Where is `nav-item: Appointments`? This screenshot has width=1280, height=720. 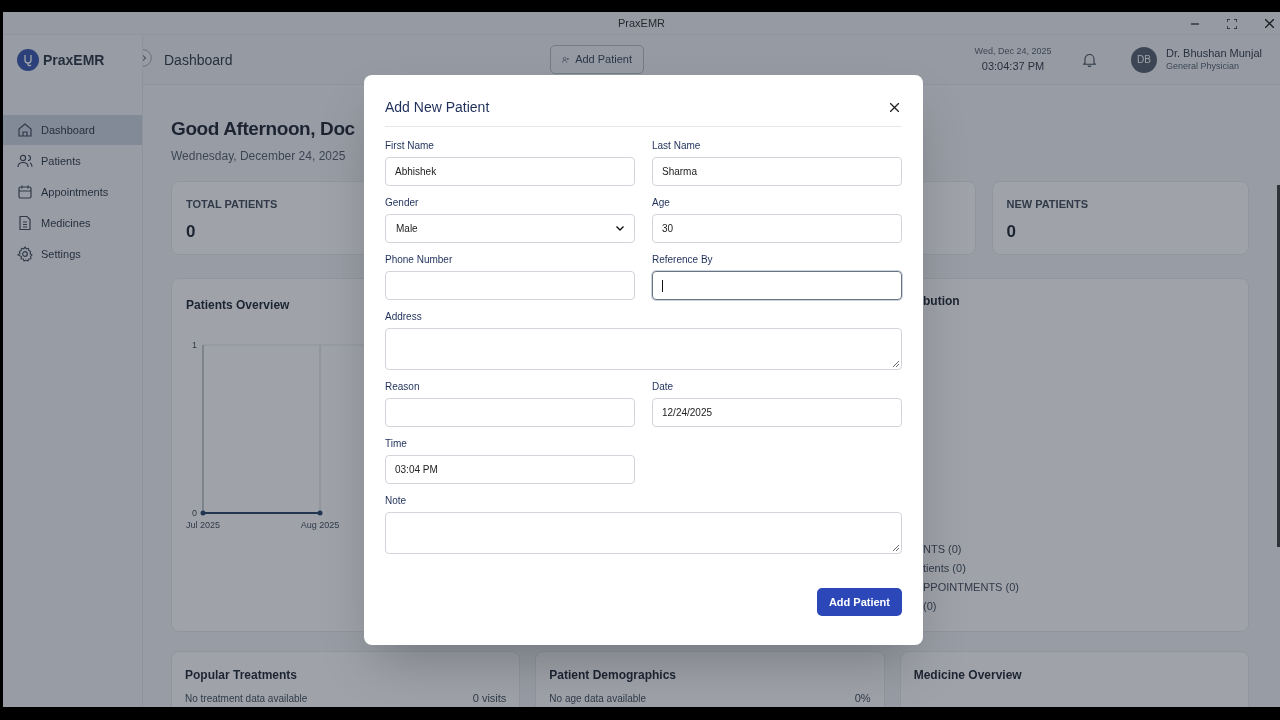 nav-item: Appointments is located at coordinates (72, 192).